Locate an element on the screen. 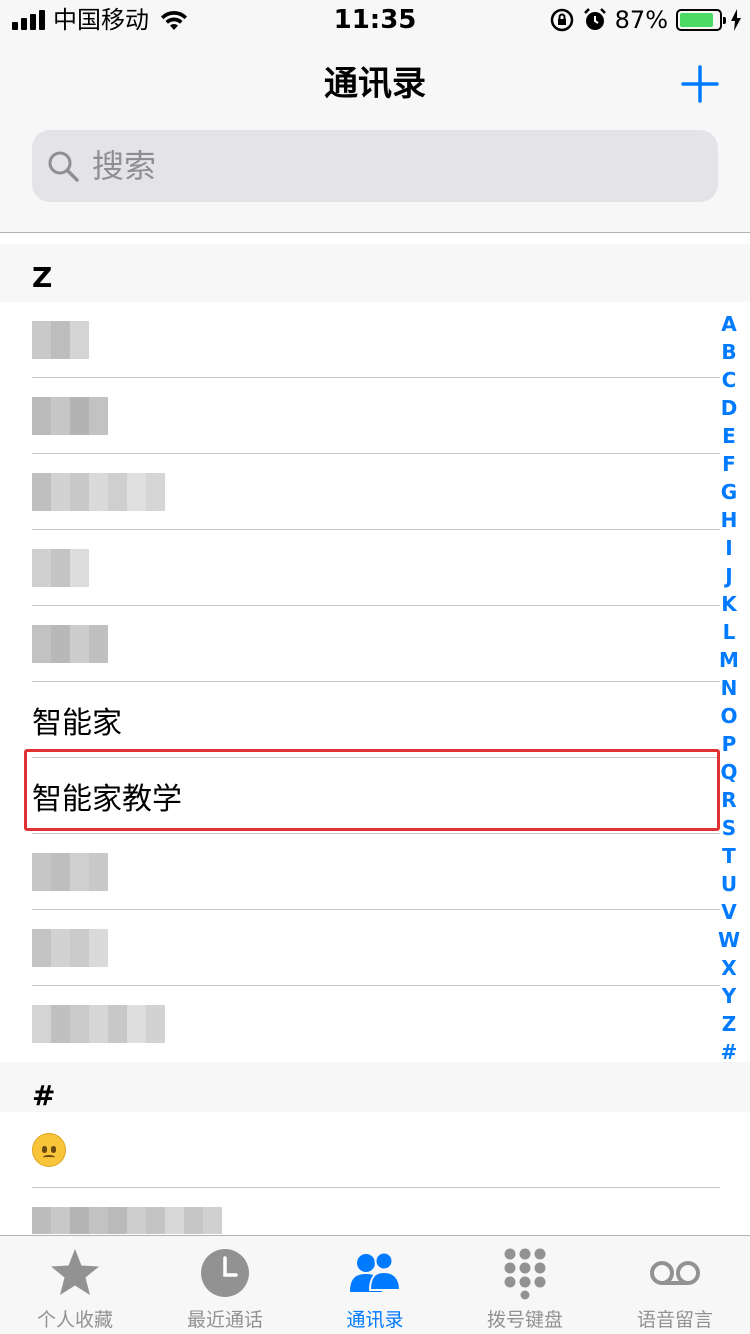 The width and height of the screenshot is (750, 1334). search-icon is located at coordinates (63, 166).